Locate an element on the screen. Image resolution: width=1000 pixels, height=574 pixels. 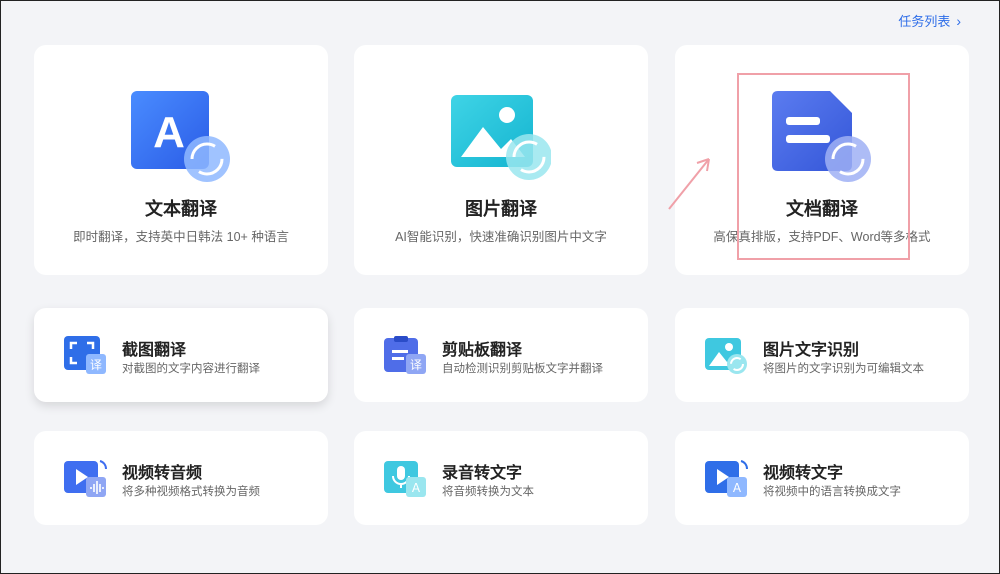
screenshot-translate-card: 译 截图翻译 对截图的文字内容进行翻译 is located at coordinates (181, 355).